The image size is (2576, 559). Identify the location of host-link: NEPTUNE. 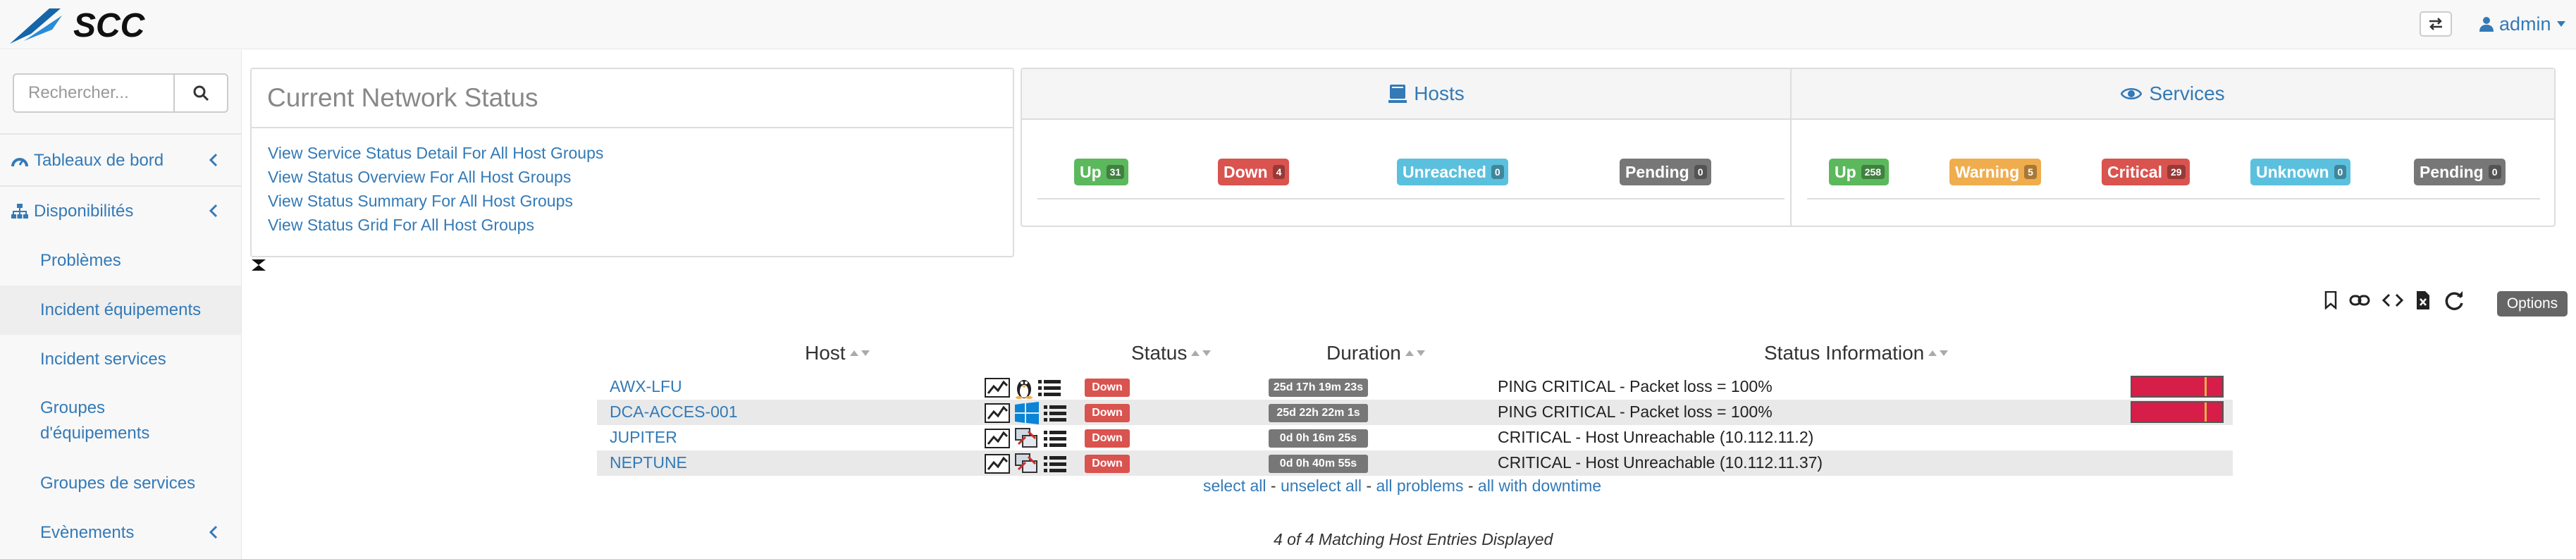
(649, 463).